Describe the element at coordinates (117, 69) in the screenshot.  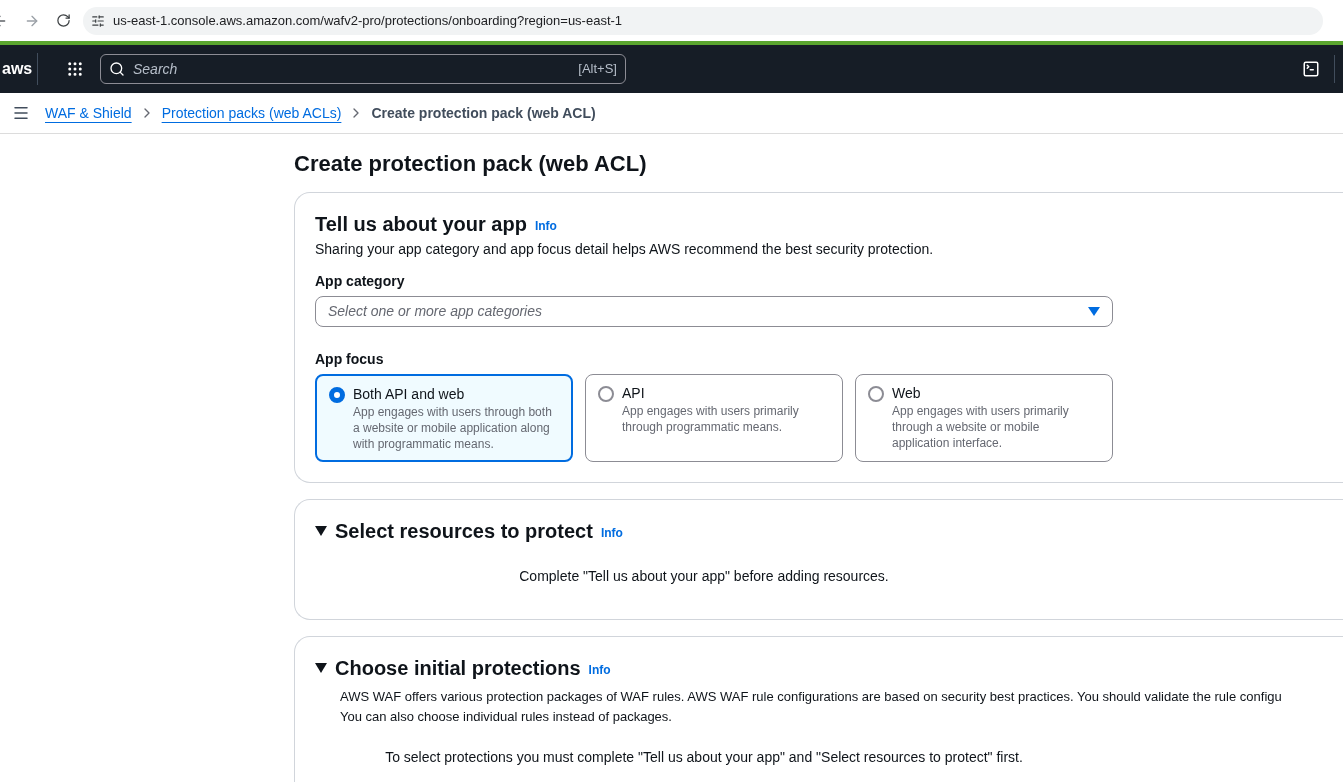
I see `search-icon` at that location.